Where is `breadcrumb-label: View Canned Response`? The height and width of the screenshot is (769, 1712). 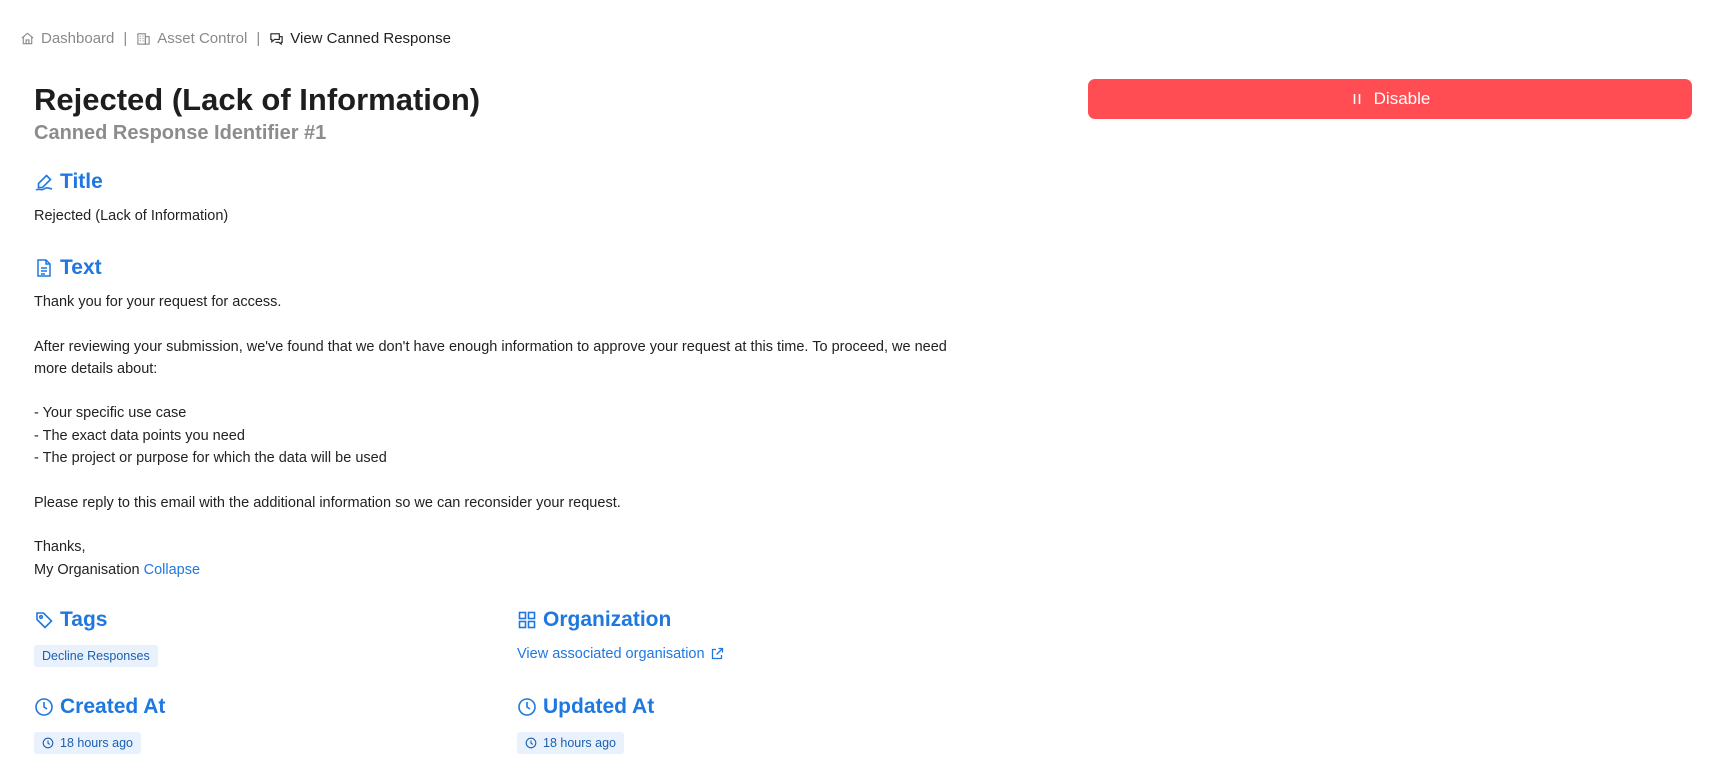 breadcrumb-label: View Canned Response is located at coordinates (370, 38).